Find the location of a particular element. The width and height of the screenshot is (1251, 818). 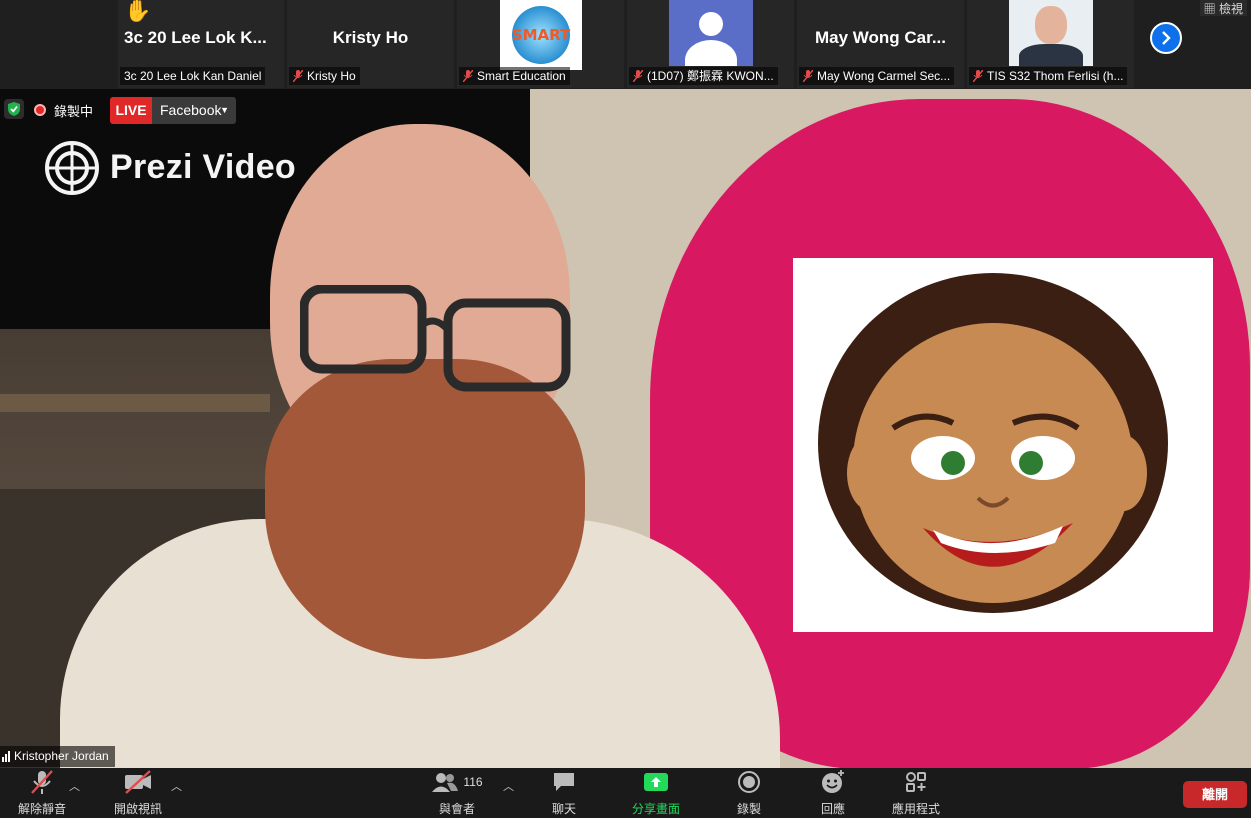

share-screen-button: 分享畫面 is located at coordinates (656, 793).